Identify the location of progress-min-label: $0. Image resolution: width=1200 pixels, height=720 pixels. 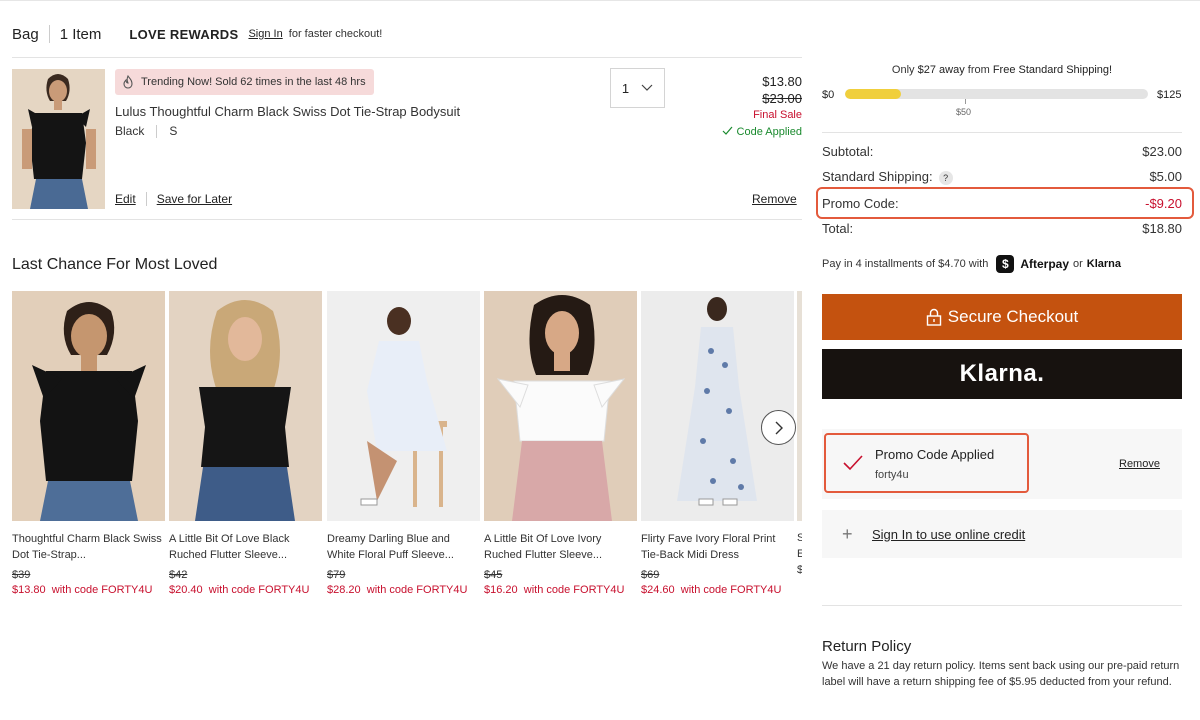
(828, 95).